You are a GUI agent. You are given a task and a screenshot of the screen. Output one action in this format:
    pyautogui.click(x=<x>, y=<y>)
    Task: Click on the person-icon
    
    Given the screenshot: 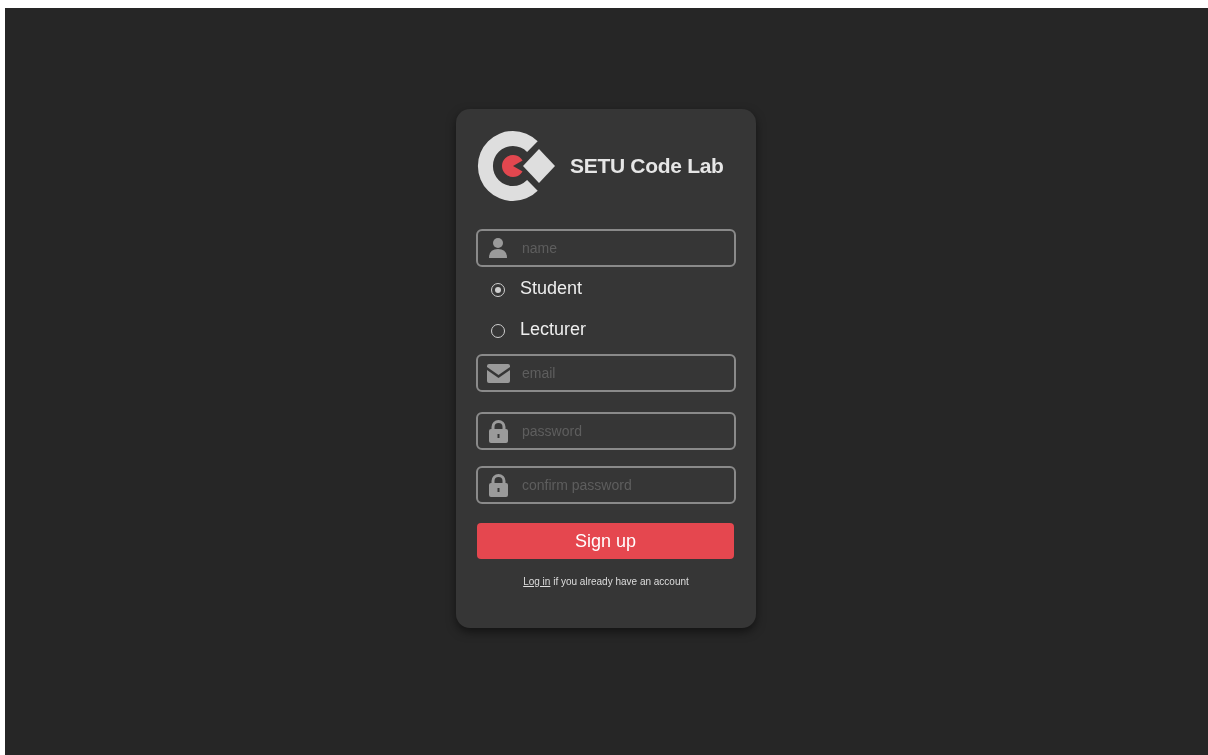 What is the action you would take?
    pyautogui.click(x=498, y=248)
    